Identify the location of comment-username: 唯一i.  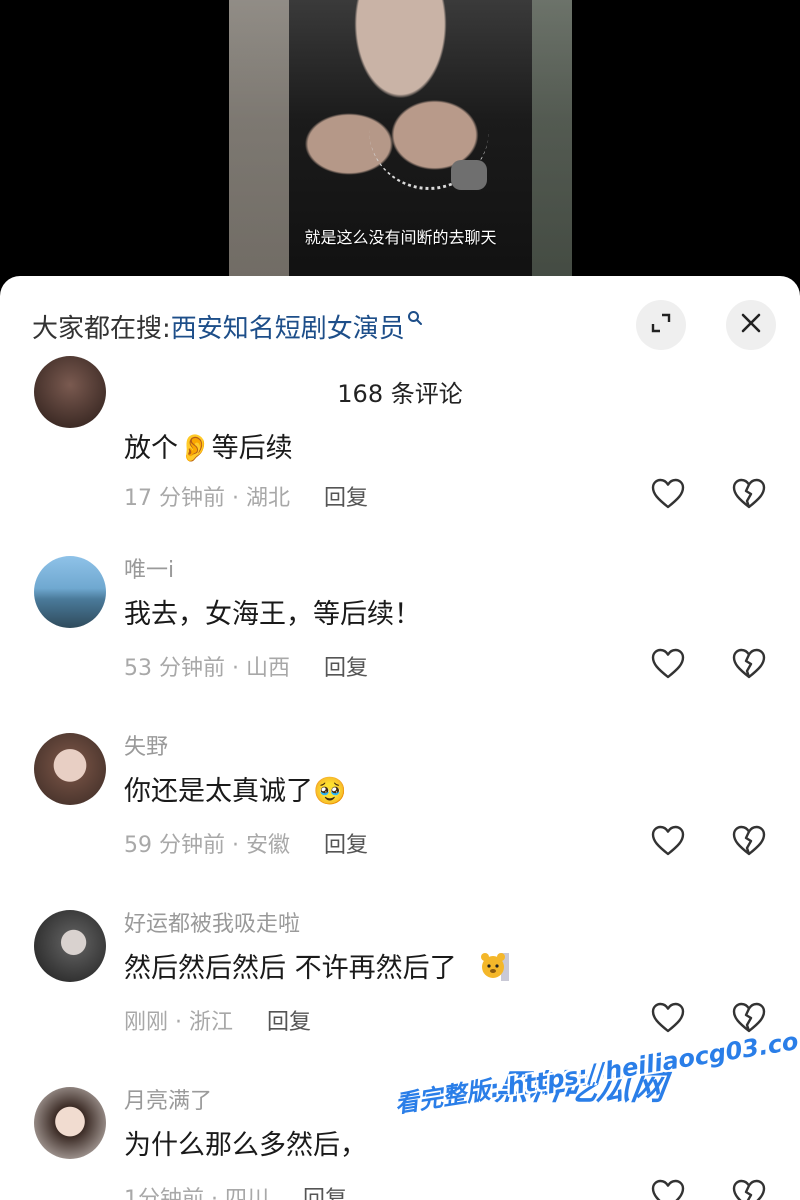
(149, 568).